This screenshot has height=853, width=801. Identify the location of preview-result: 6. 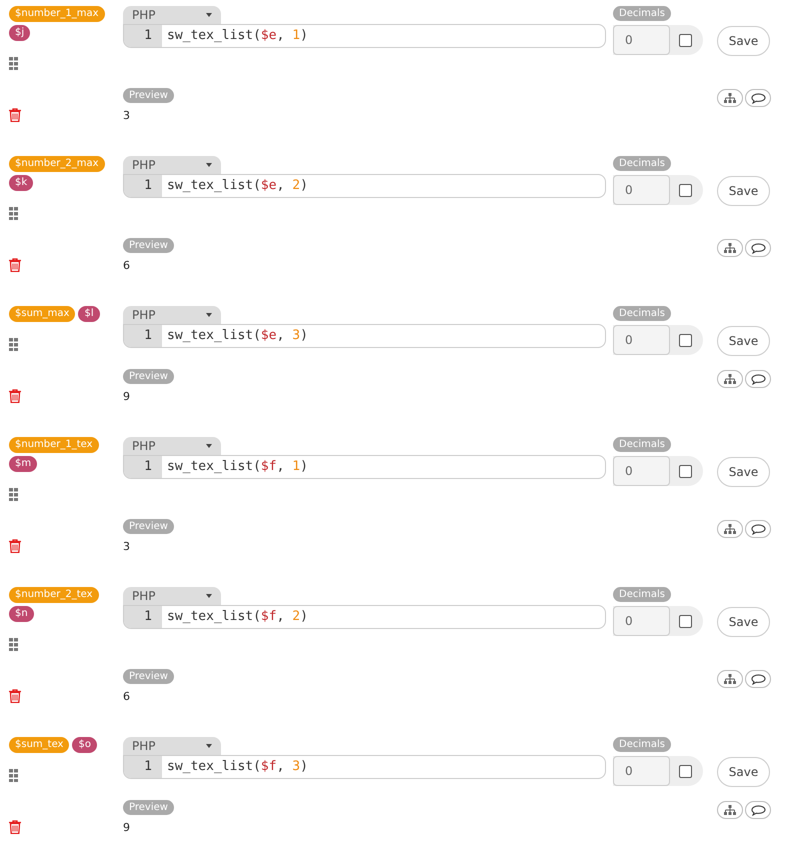
(126, 697).